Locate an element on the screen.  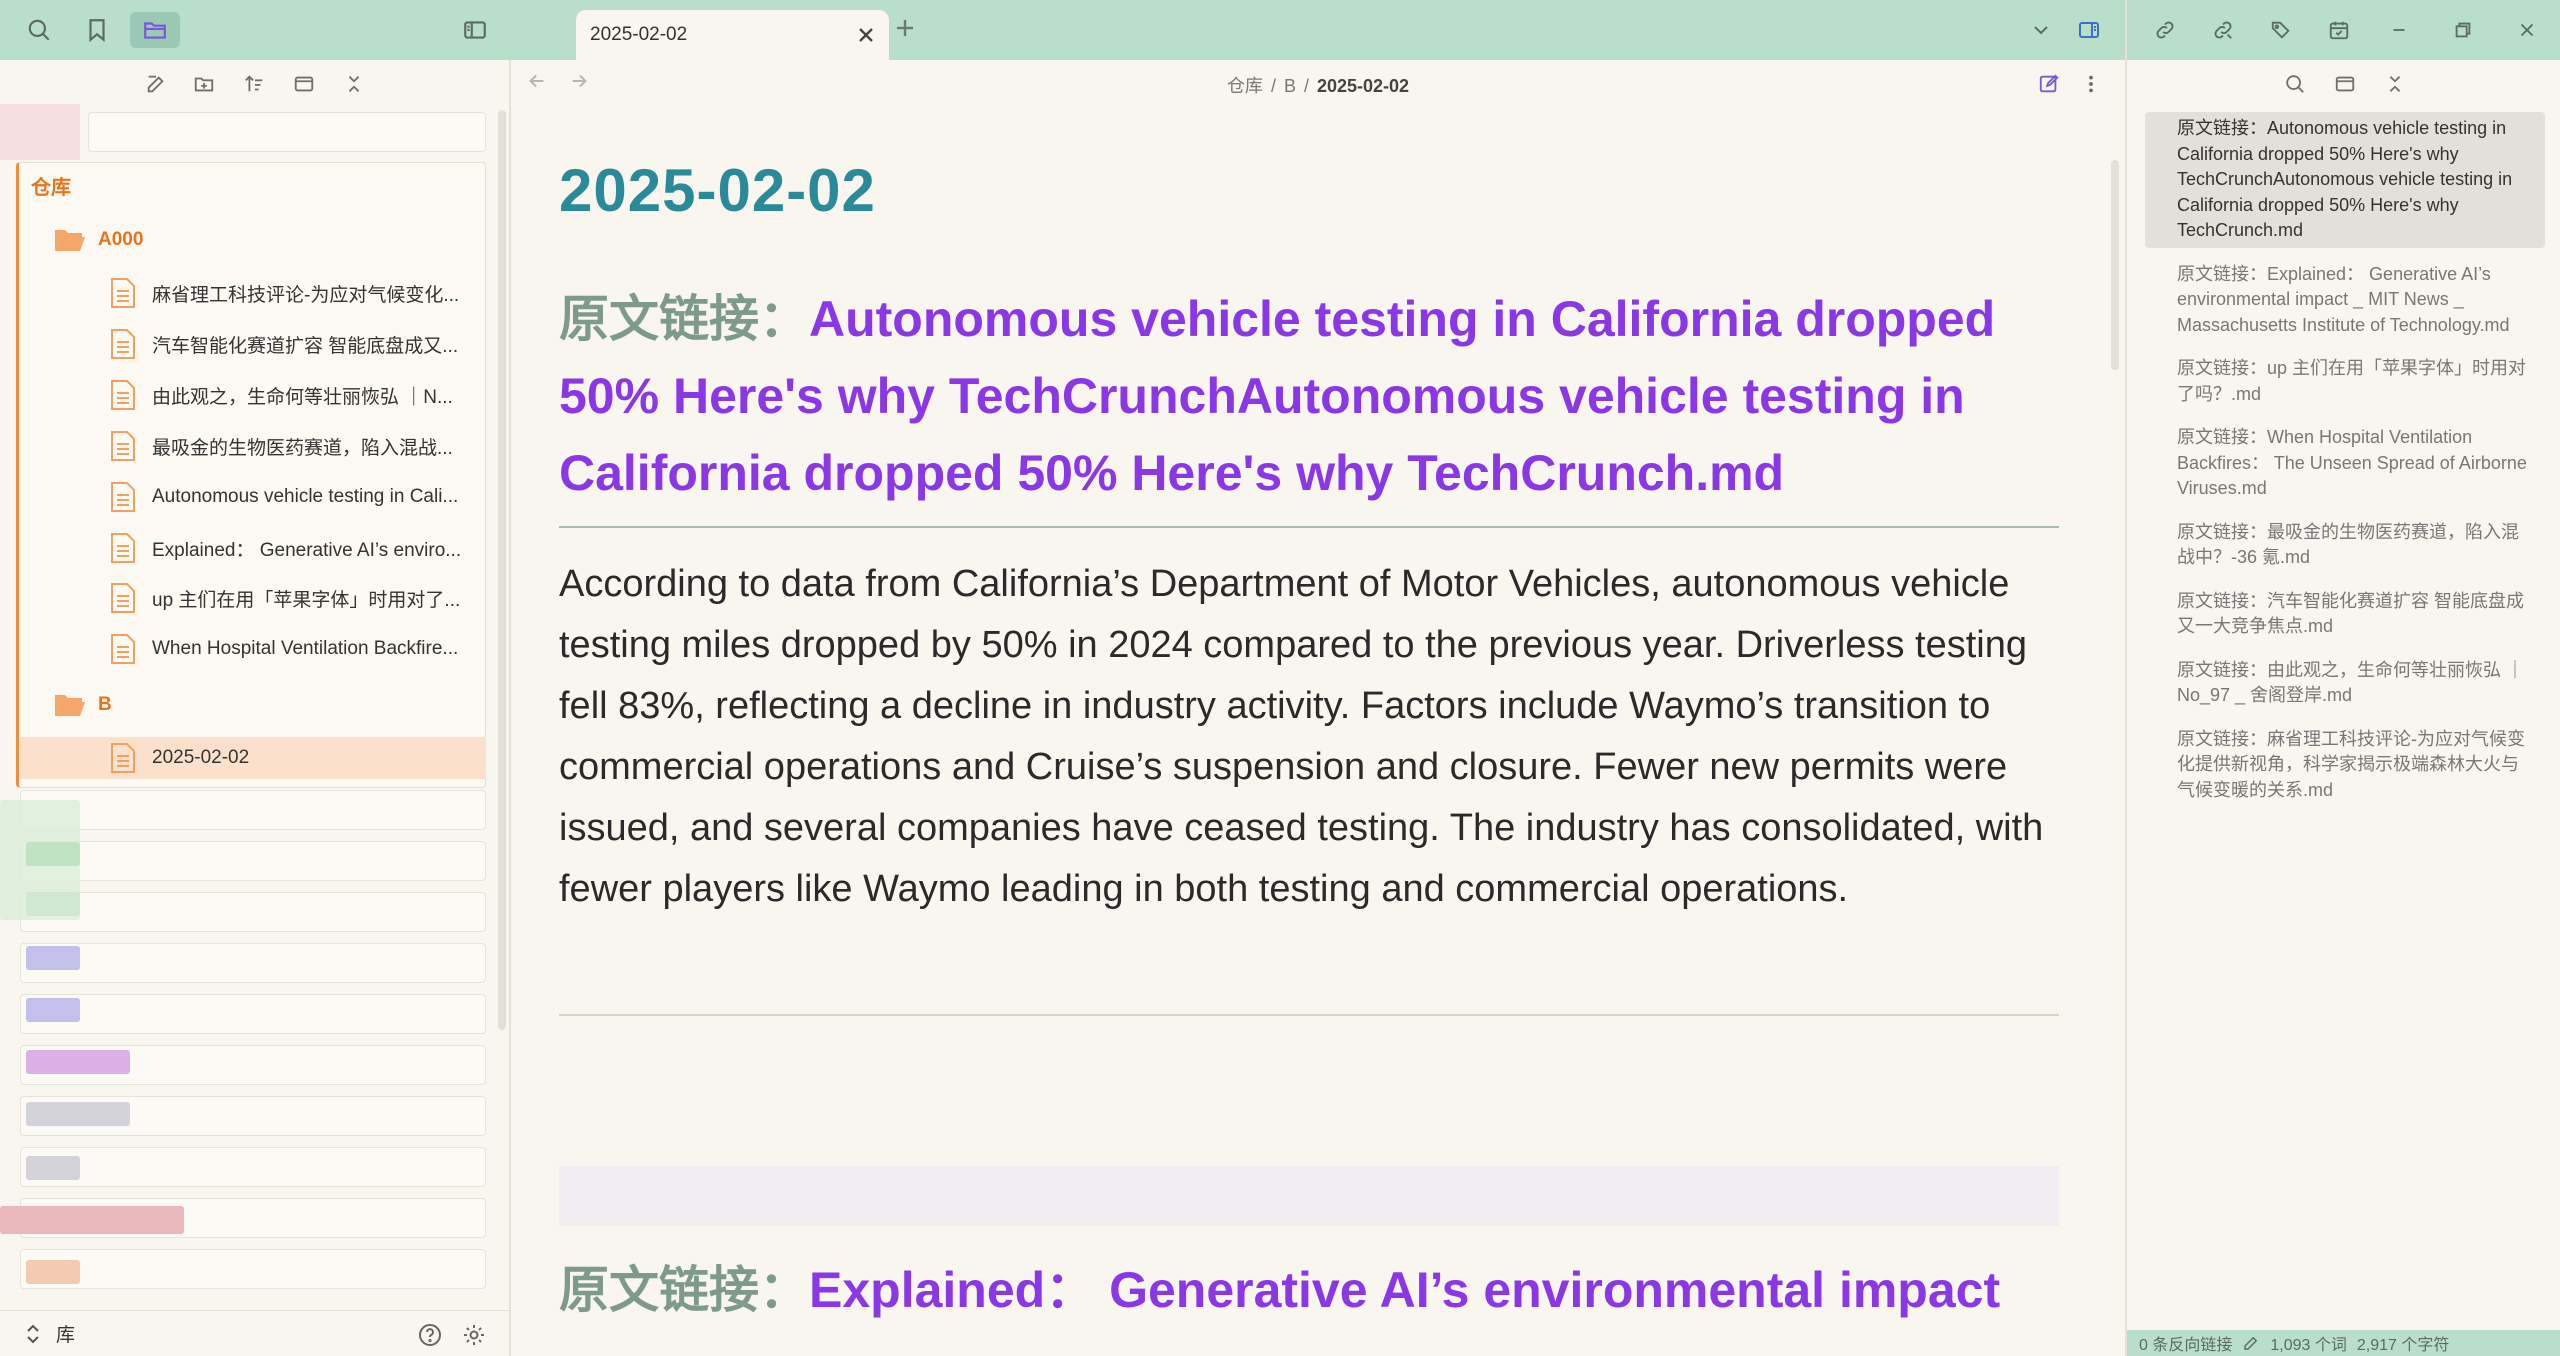
new-folder-button is located at coordinates (204, 84).